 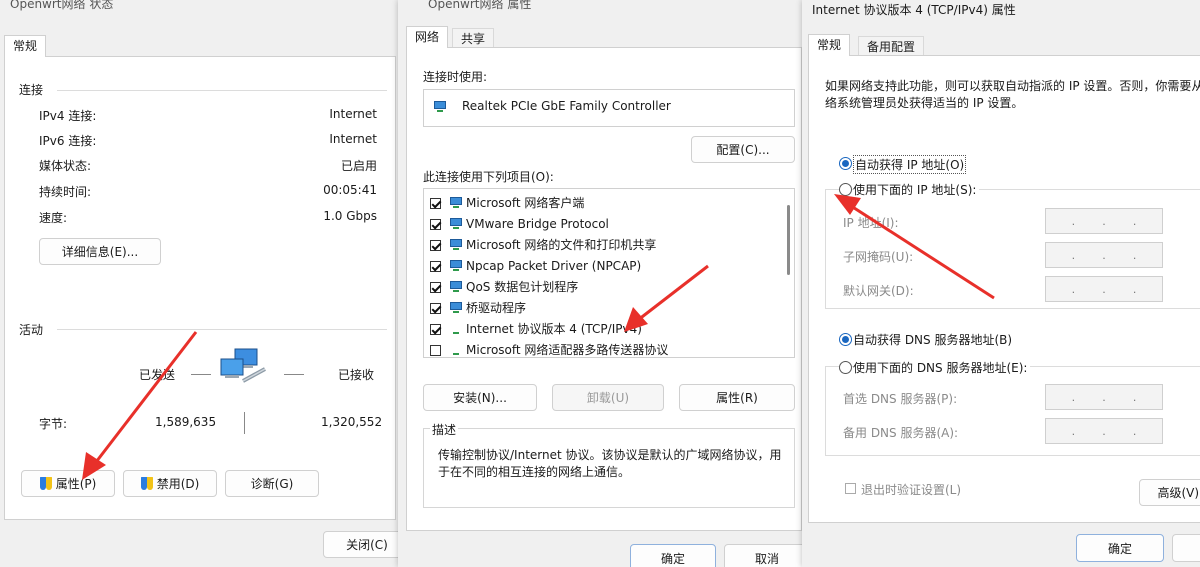 What do you see at coordinates (352, 422) in the screenshot?
I see `bytes-received-value: 1,320,552` at bounding box center [352, 422].